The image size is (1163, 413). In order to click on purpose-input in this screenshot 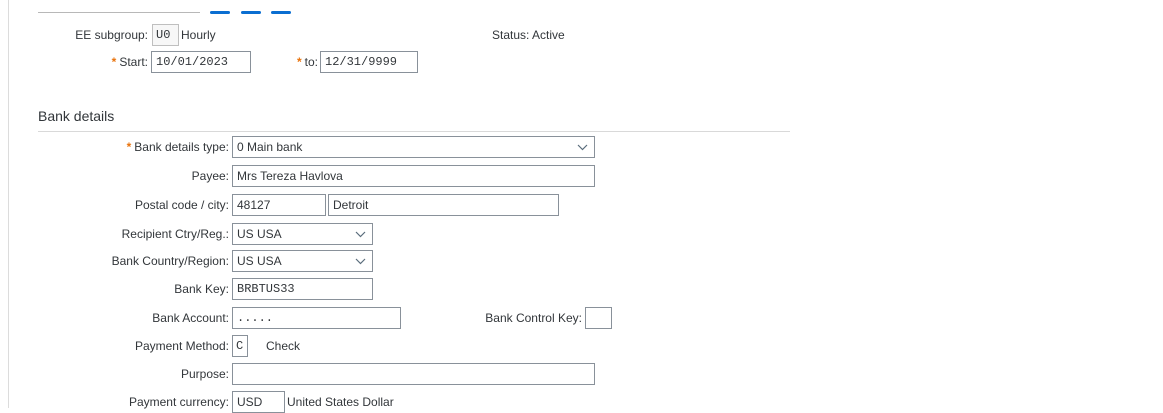, I will do `click(413, 374)`.